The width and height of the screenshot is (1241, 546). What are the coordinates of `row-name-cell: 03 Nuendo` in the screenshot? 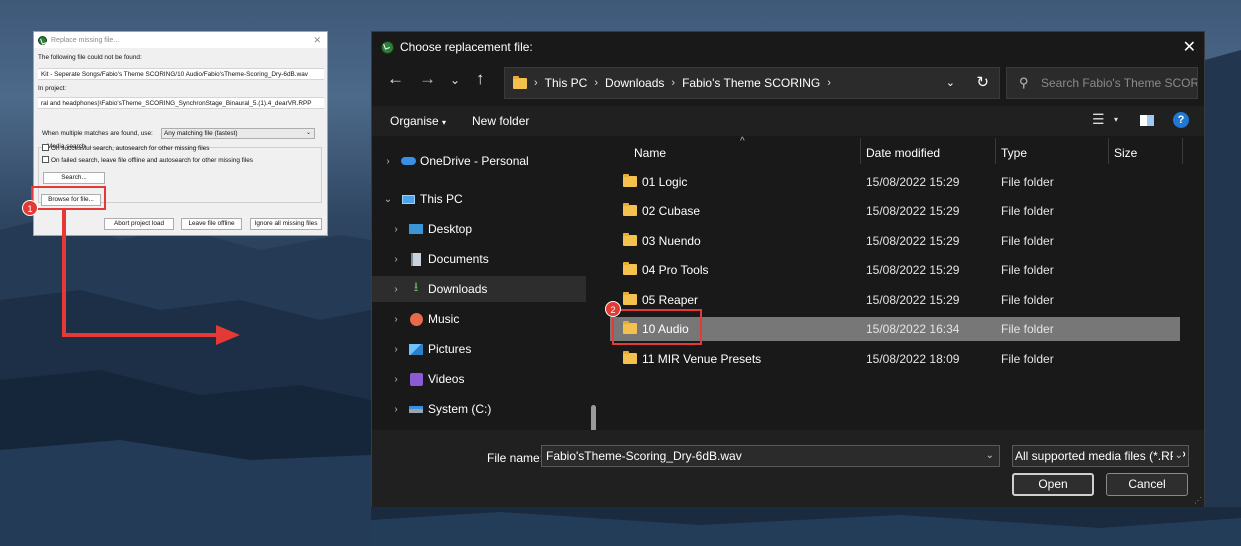 It's located at (662, 240).